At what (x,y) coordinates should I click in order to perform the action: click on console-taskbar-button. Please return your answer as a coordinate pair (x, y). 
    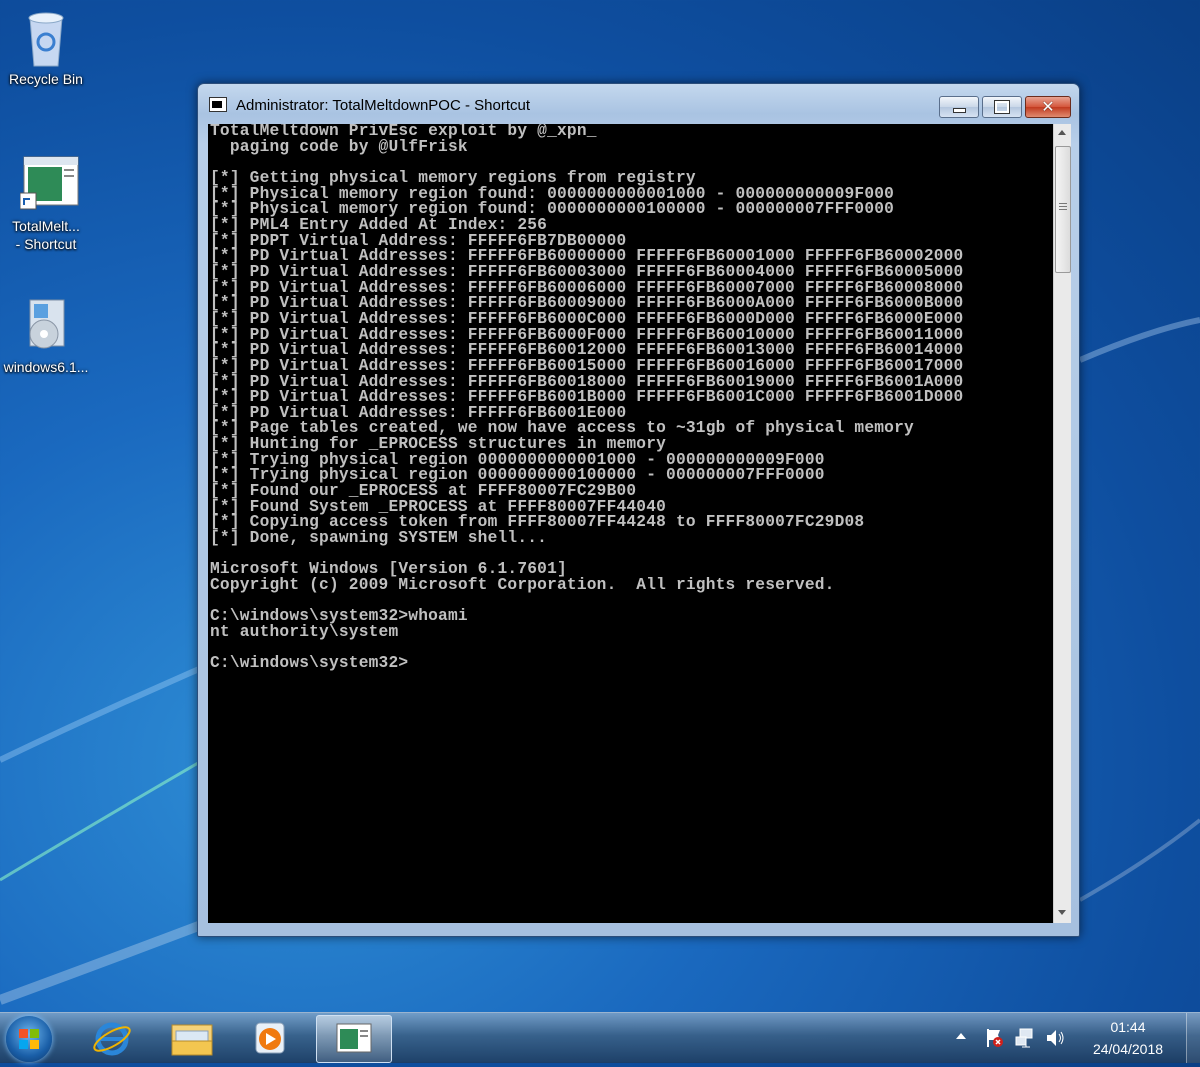
    Looking at the image, I should click on (354, 1039).